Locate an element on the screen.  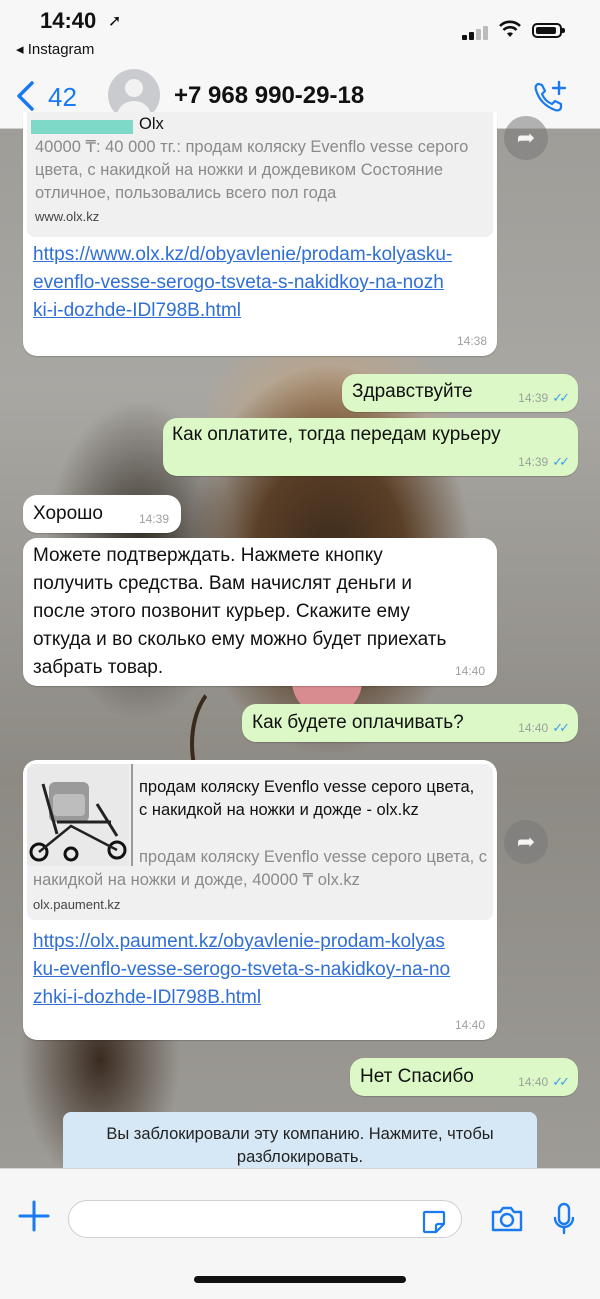
preview-image-strip is located at coordinates (82, 127).